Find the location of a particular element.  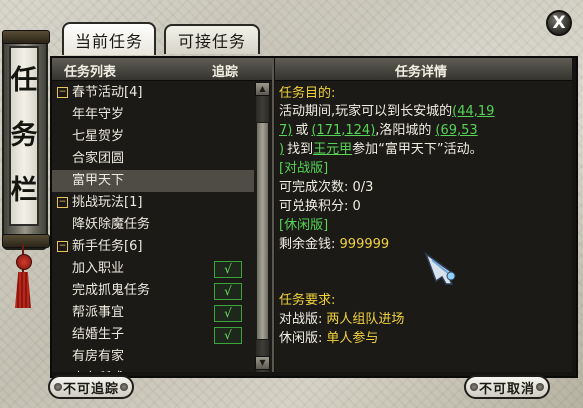

task-list-title: 任务列表 is located at coordinates (90, 72).